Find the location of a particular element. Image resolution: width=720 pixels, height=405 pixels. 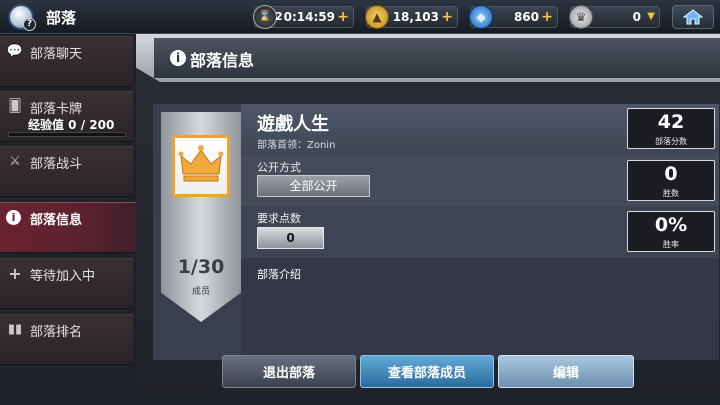

clan-score-label: 部落分数 is located at coordinates (671, 141).